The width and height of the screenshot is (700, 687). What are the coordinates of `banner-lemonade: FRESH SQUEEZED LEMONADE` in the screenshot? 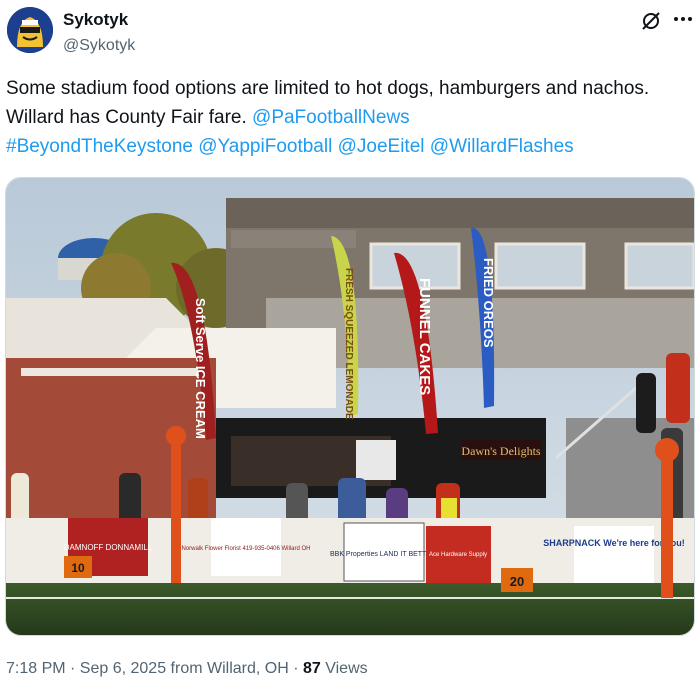 It's located at (348, 344).